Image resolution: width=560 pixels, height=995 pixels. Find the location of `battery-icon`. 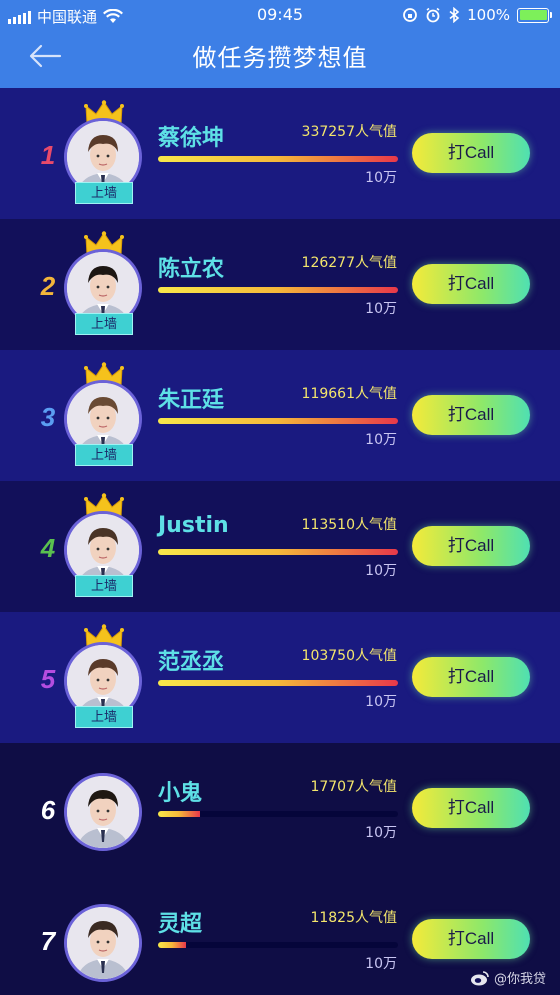

battery-icon is located at coordinates (534, 15).